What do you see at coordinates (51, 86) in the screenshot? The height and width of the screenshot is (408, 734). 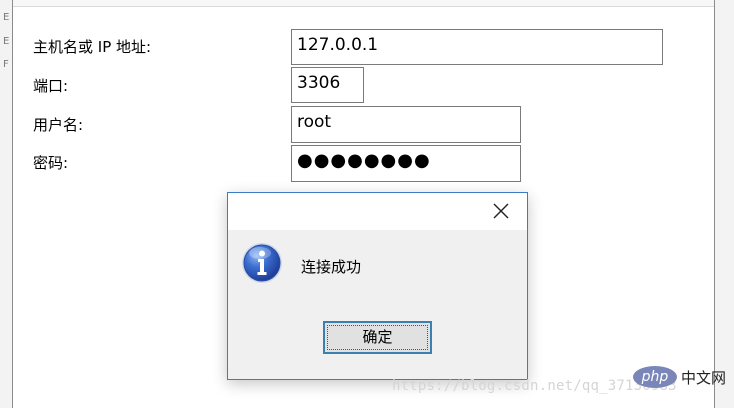 I see `port-label: 端口:` at bounding box center [51, 86].